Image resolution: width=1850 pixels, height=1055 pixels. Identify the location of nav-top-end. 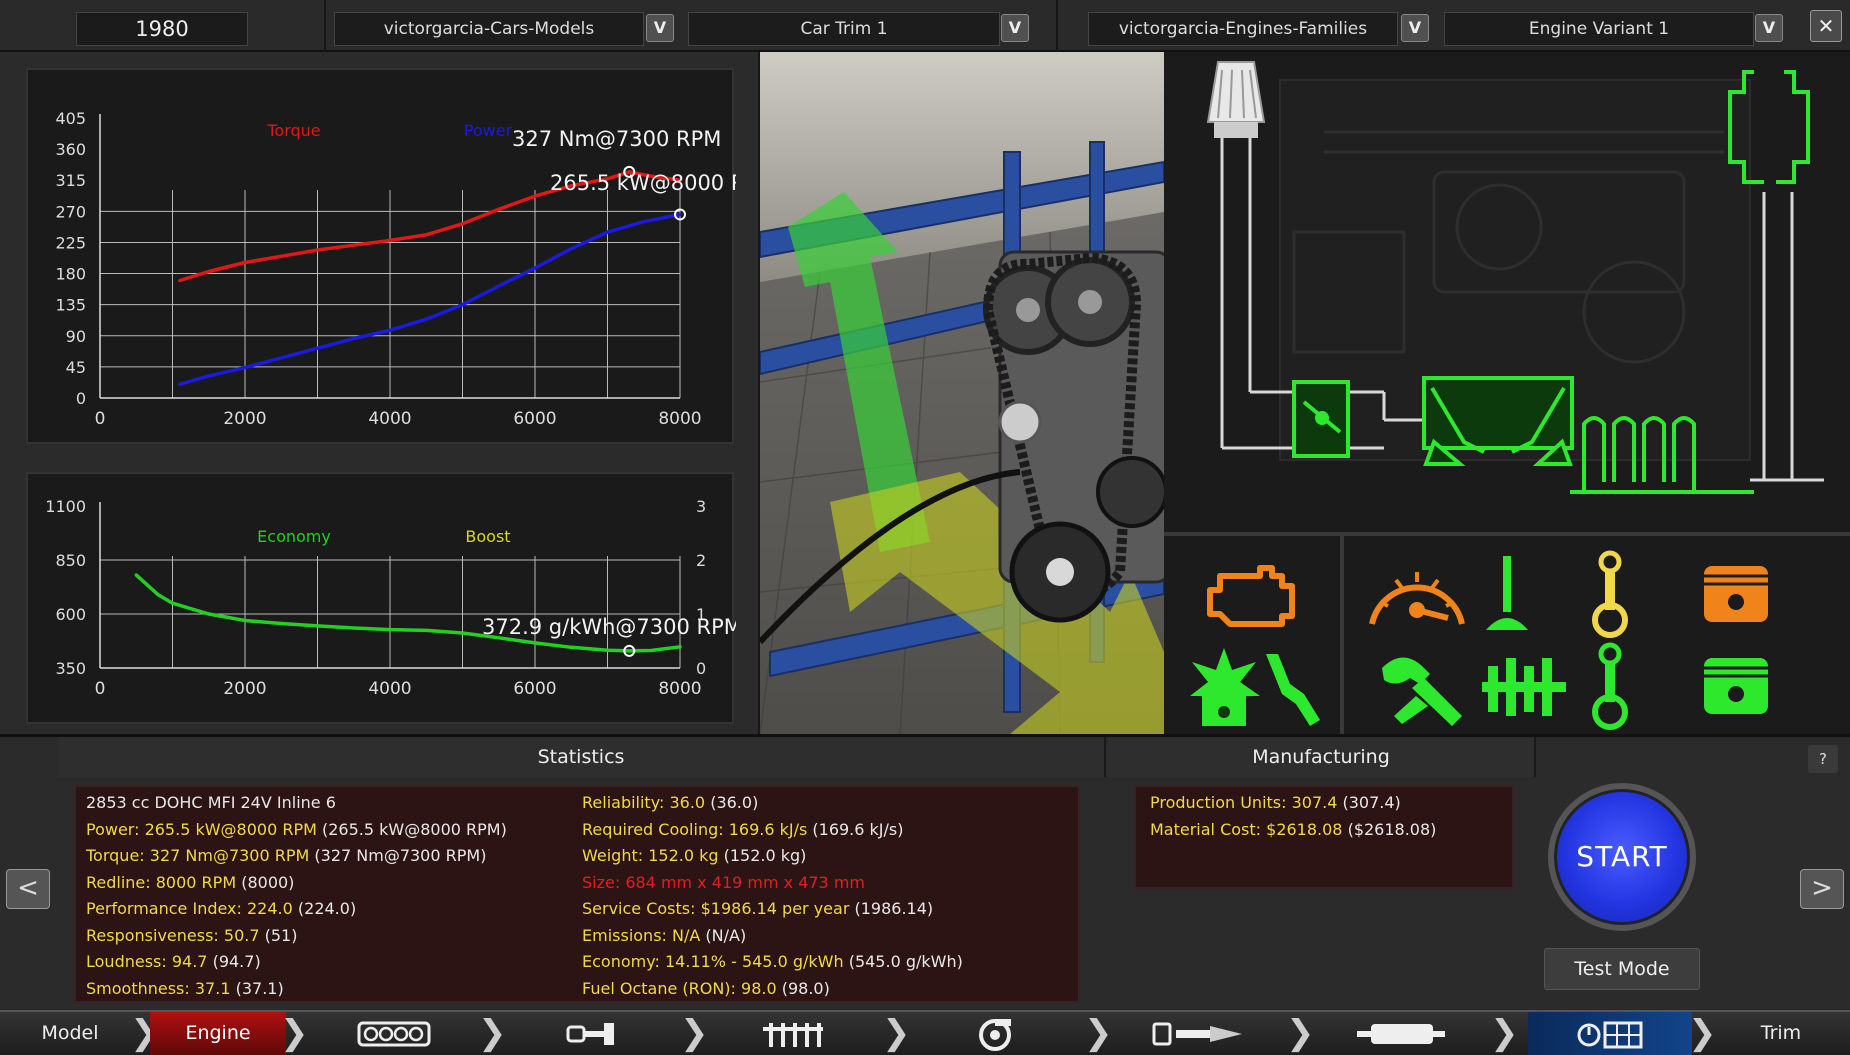
(793, 1033).